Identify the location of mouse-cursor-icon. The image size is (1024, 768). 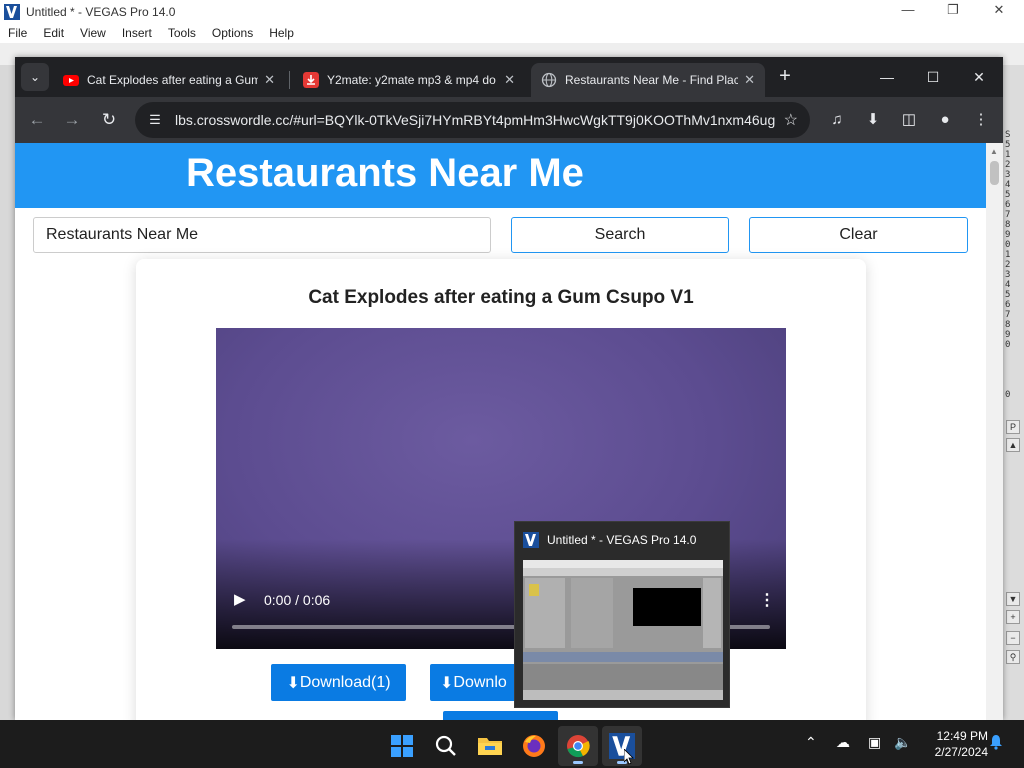
(629, 757).